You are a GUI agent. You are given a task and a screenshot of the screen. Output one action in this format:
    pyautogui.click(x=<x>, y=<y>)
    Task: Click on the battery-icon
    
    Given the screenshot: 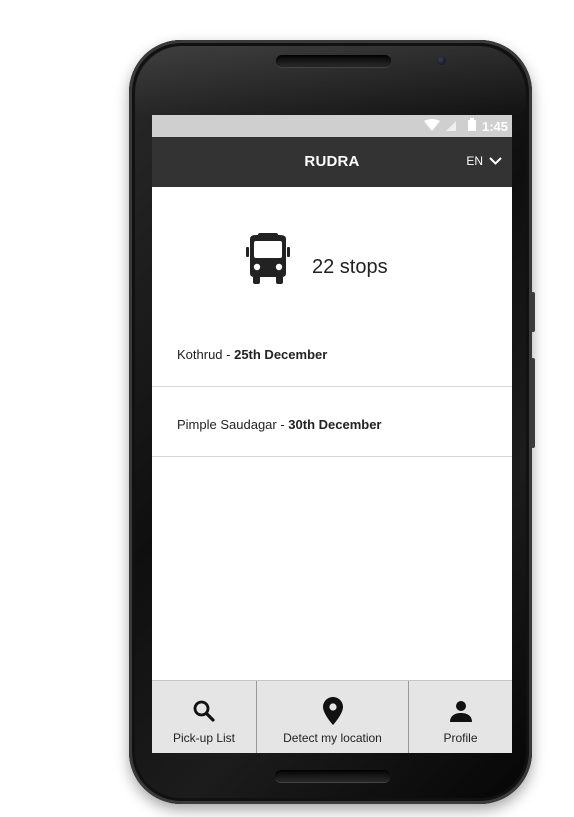 What is the action you would take?
    pyautogui.click(x=471, y=126)
    